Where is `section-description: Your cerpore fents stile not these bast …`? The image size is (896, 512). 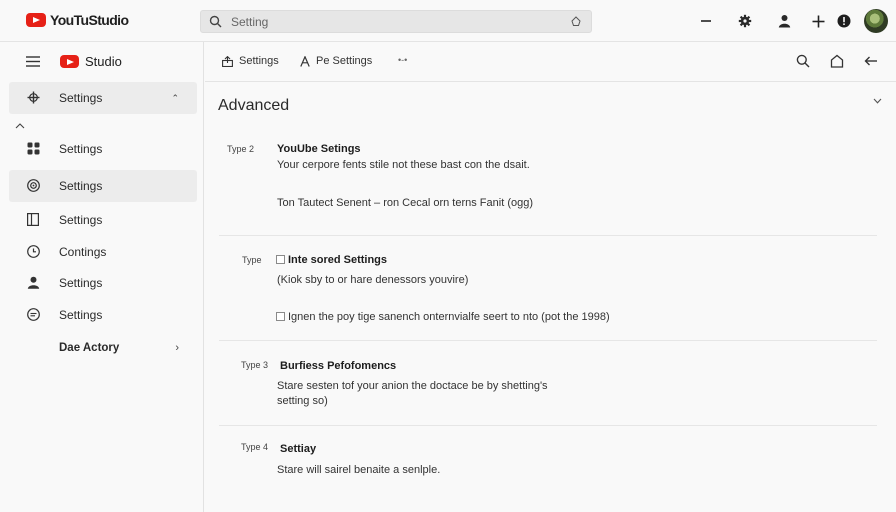
section-description: Your cerpore fents stile not these bast … is located at coordinates (403, 165).